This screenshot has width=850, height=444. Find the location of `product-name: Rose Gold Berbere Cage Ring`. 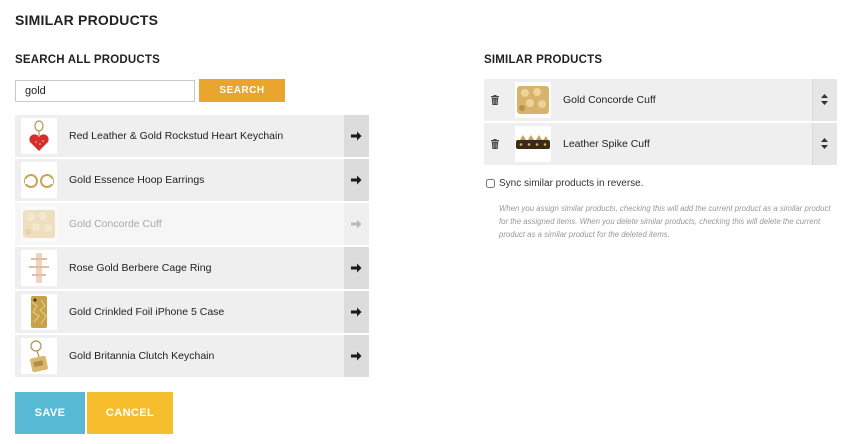

product-name: Rose Gold Berbere Cage Ring is located at coordinates (140, 268).